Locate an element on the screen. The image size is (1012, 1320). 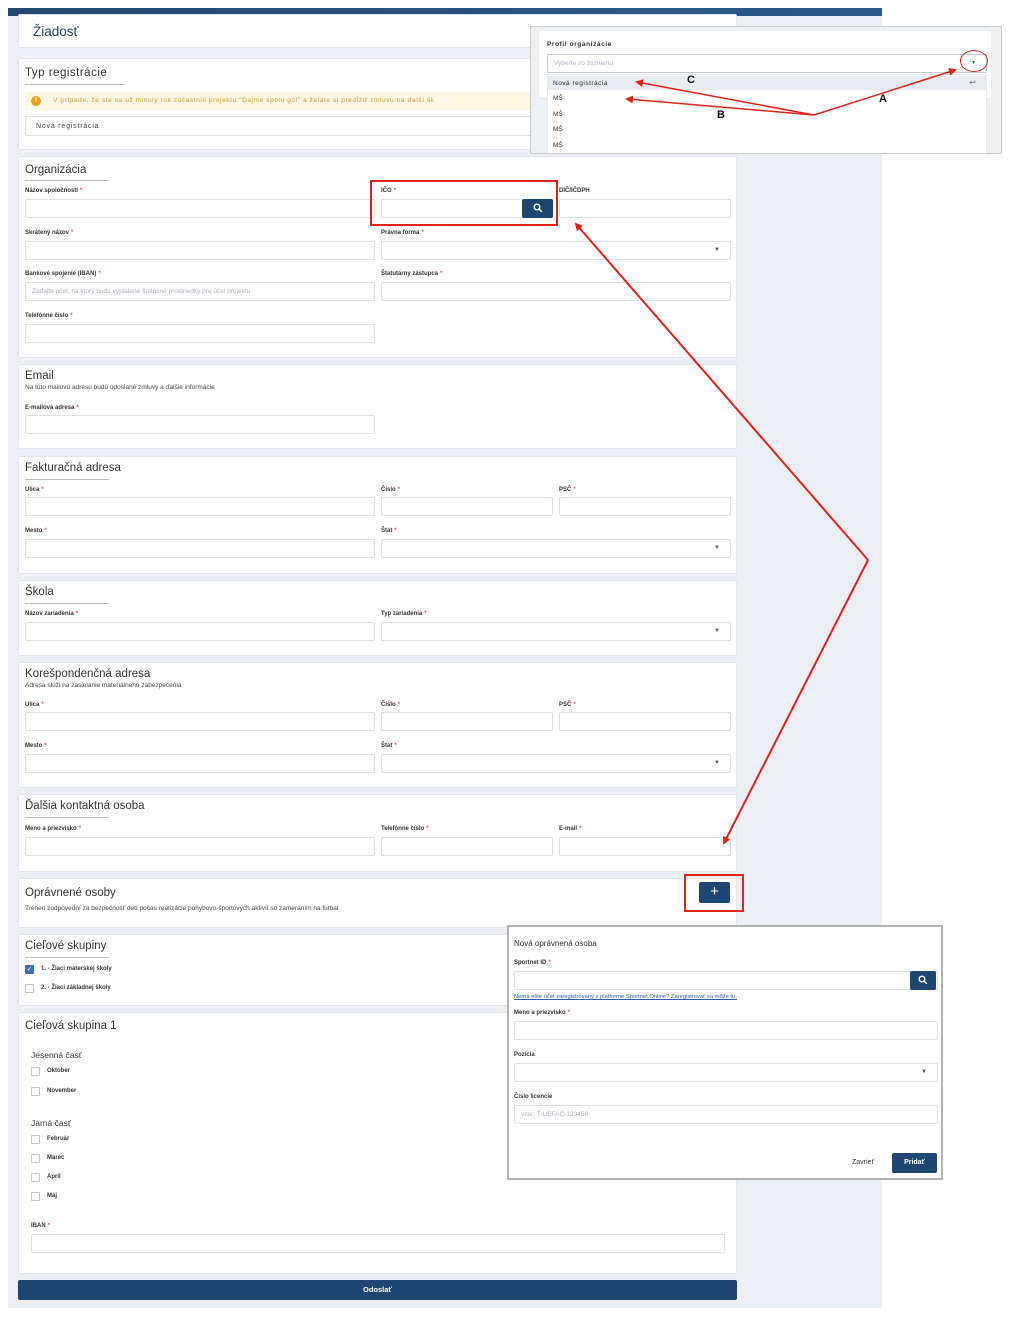
modal-title: Nová oprávnená osoba is located at coordinates (555, 943).